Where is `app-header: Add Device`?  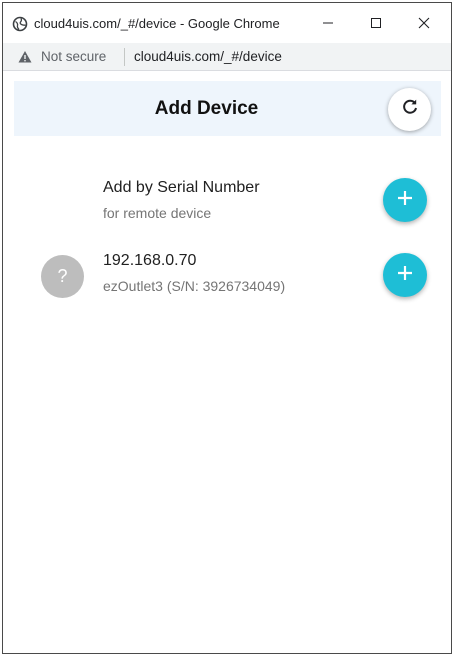 app-header: Add Device is located at coordinates (227, 108).